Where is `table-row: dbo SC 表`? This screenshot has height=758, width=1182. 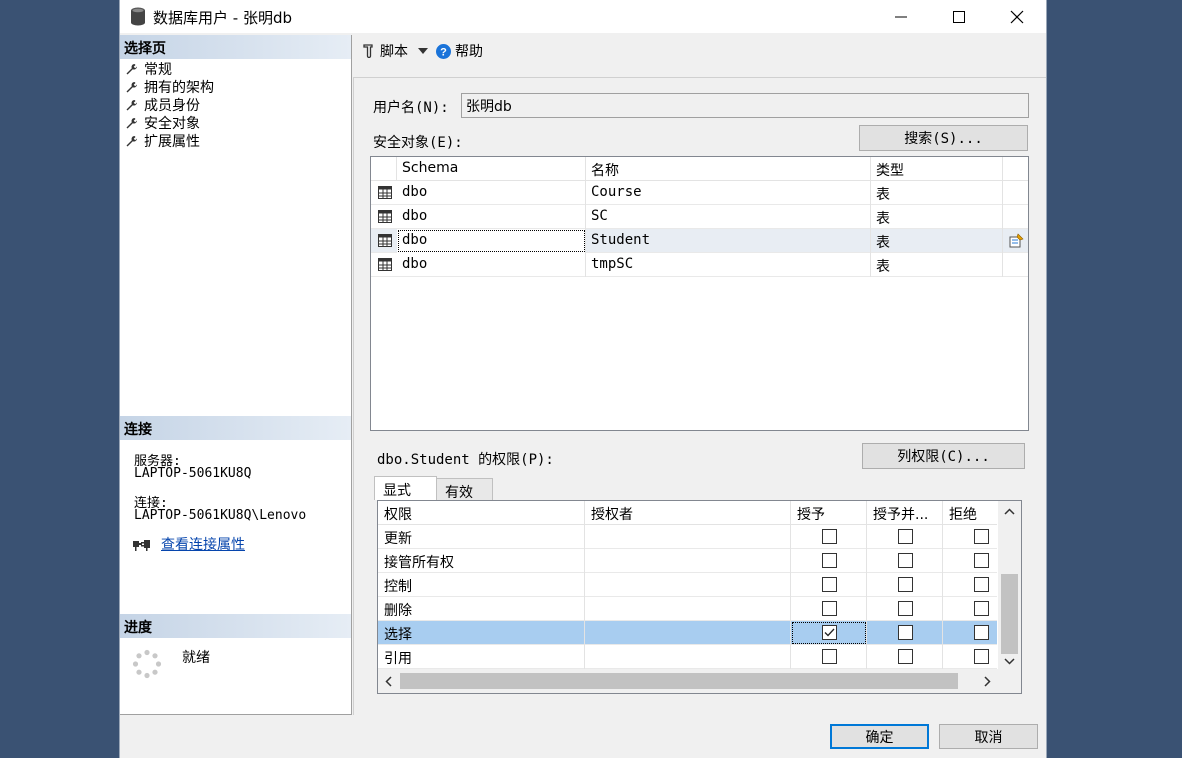 table-row: dbo SC 表 is located at coordinates (699, 217).